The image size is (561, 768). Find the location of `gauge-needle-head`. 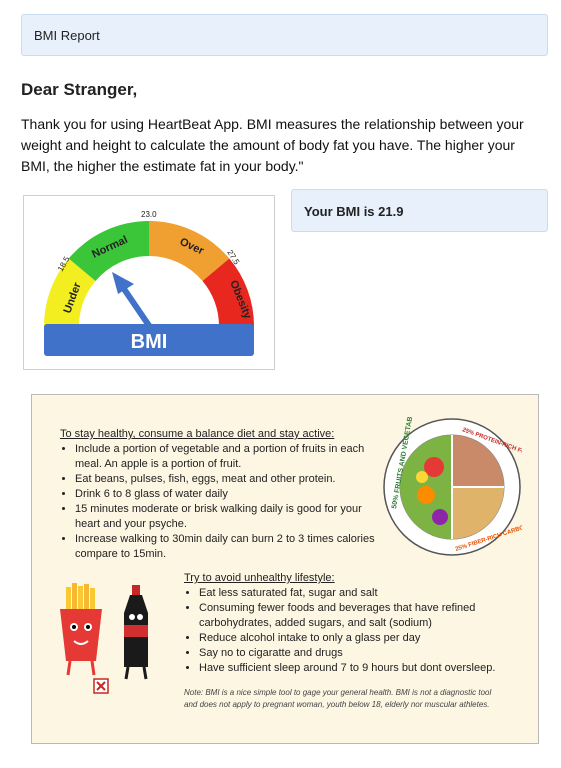

gauge-needle-head is located at coordinates (123, 283).